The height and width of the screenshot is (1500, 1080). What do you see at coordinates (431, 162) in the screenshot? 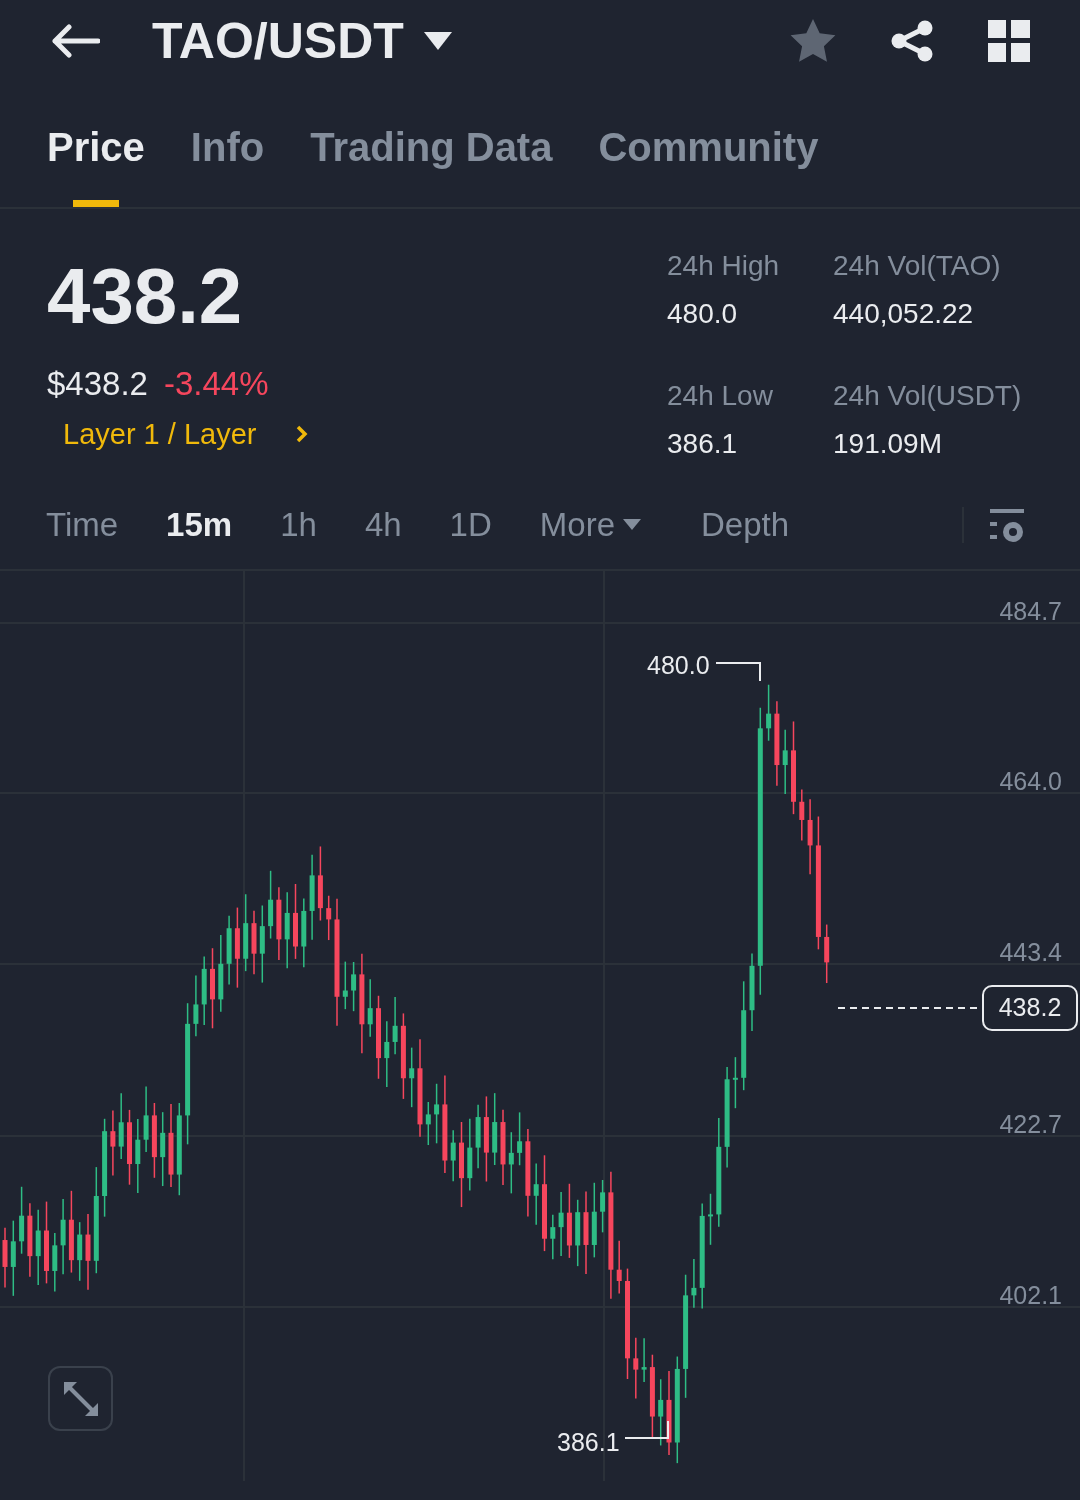
I see `page-tab: Trading Data` at bounding box center [431, 162].